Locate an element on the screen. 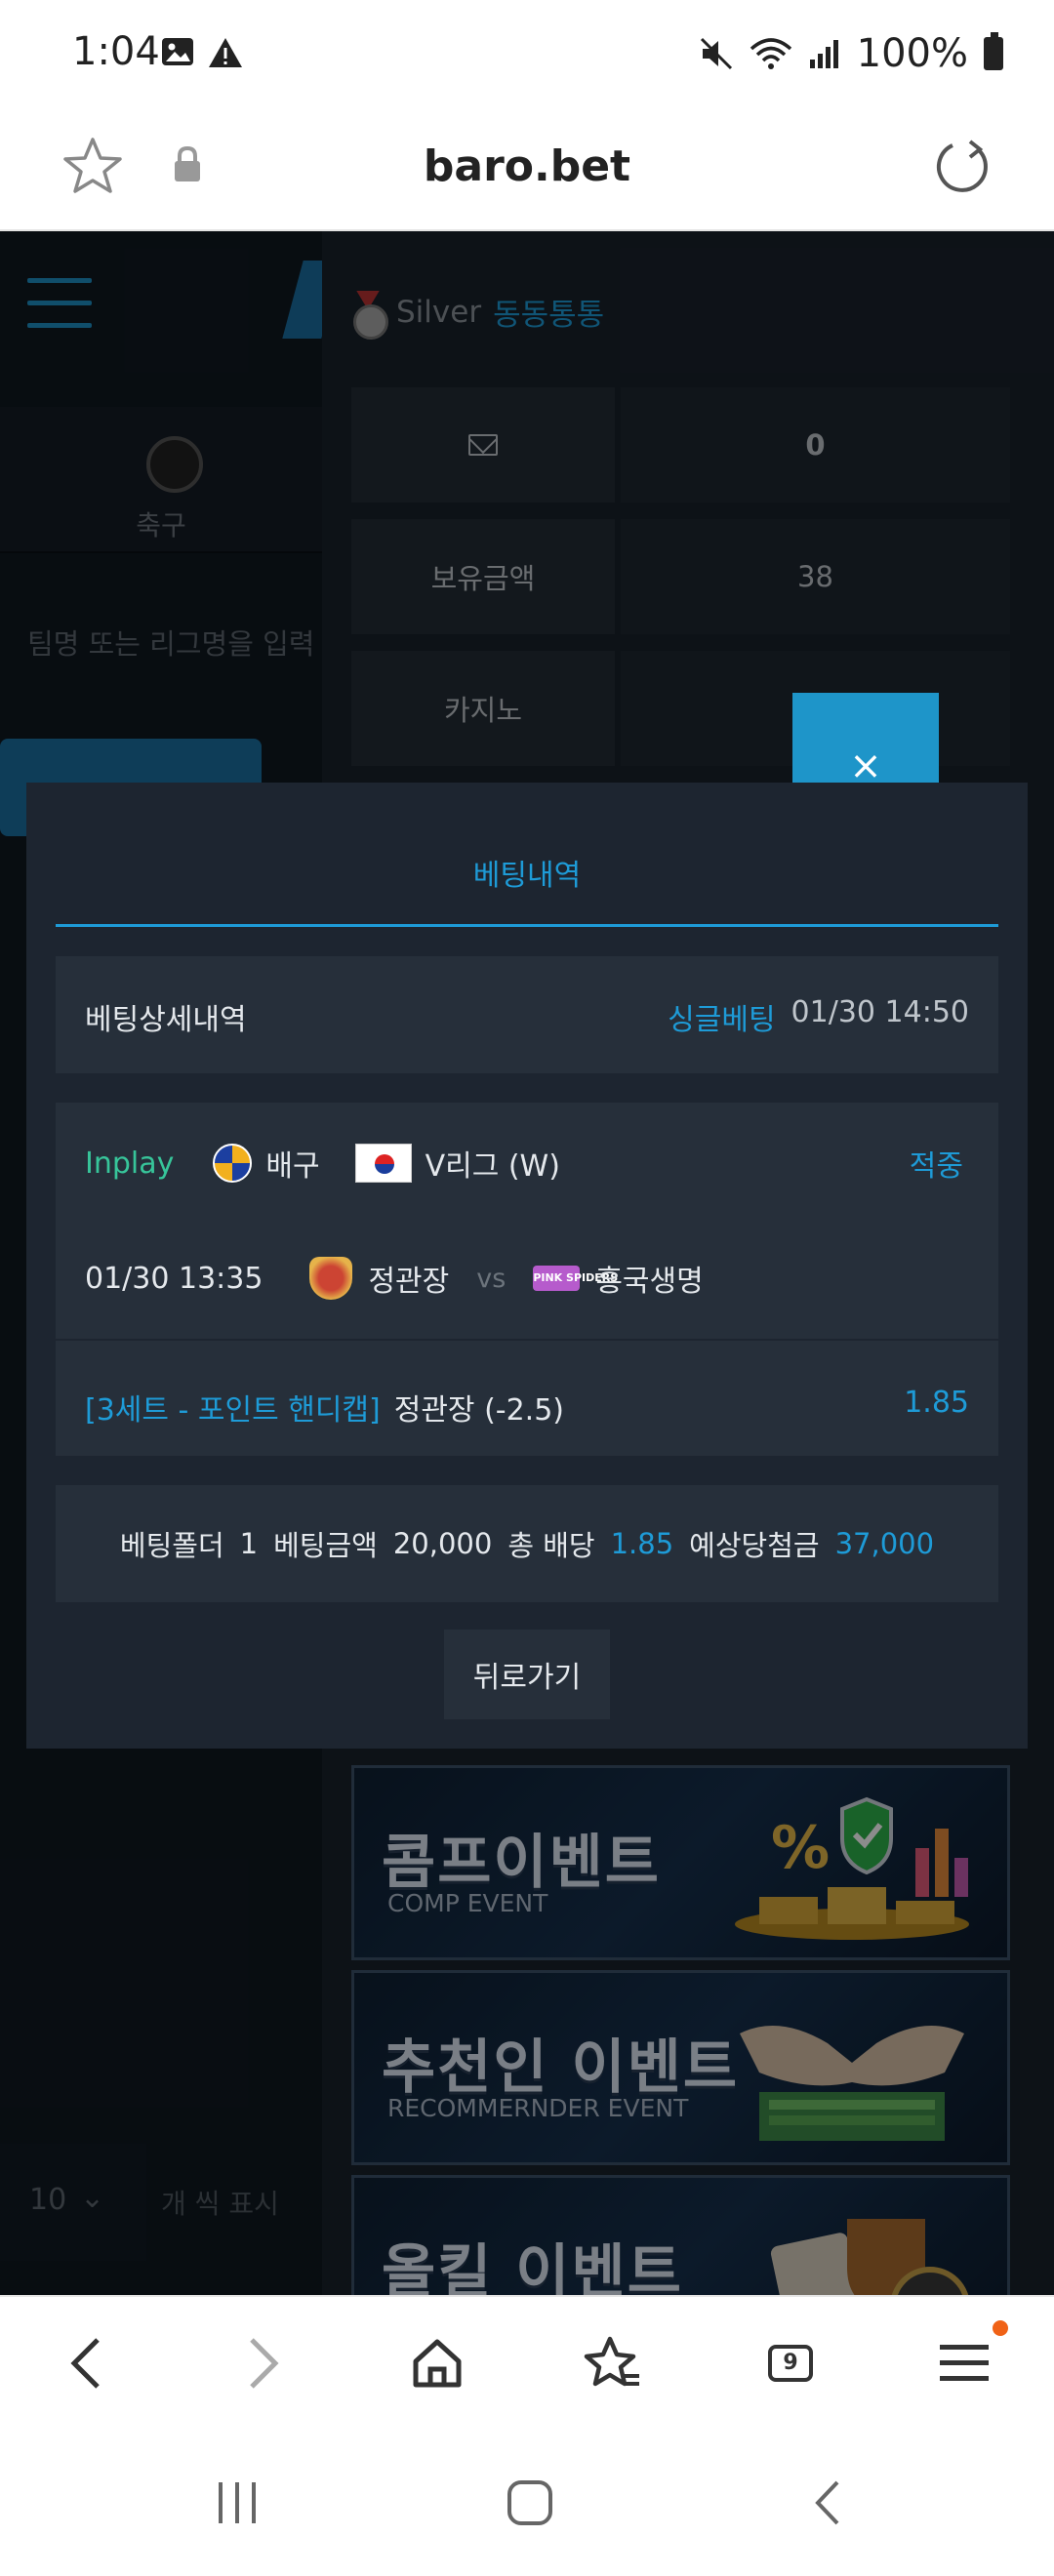 This screenshot has width=1054, height=2576. clock: 1:04 is located at coordinates (116, 51).